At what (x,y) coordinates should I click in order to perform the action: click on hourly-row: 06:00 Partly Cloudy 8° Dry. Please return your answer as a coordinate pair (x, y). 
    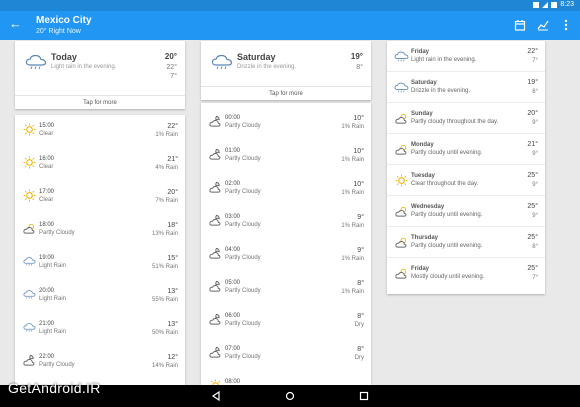
    Looking at the image, I should click on (286, 321).